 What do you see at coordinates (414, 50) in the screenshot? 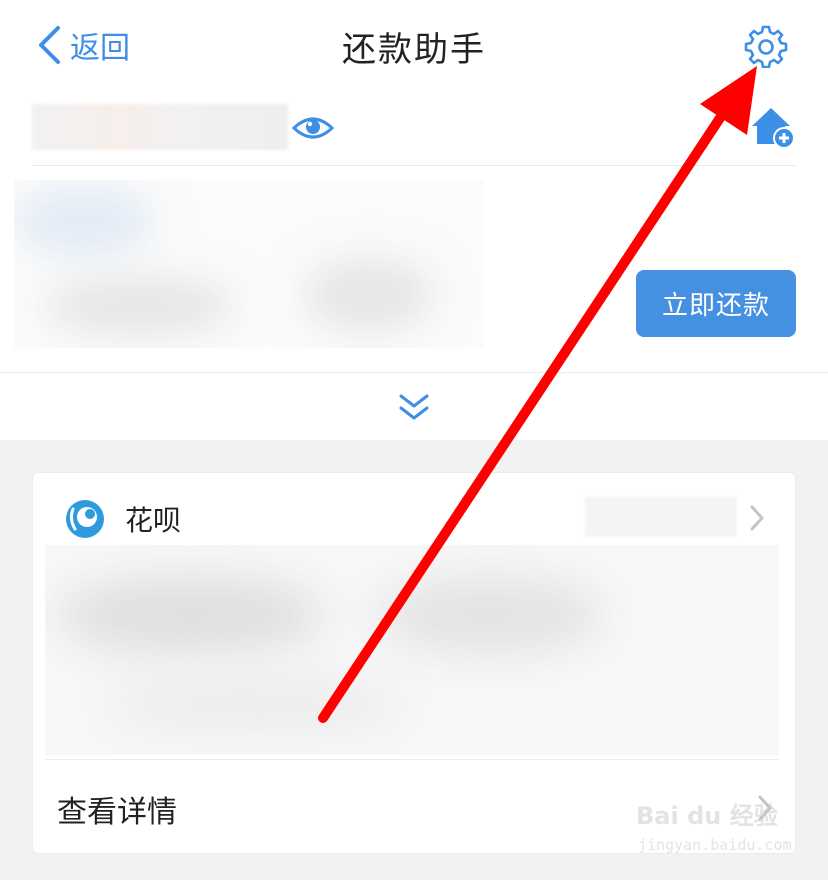
I see `page-title: 还款助手` at bounding box center [414, 50].